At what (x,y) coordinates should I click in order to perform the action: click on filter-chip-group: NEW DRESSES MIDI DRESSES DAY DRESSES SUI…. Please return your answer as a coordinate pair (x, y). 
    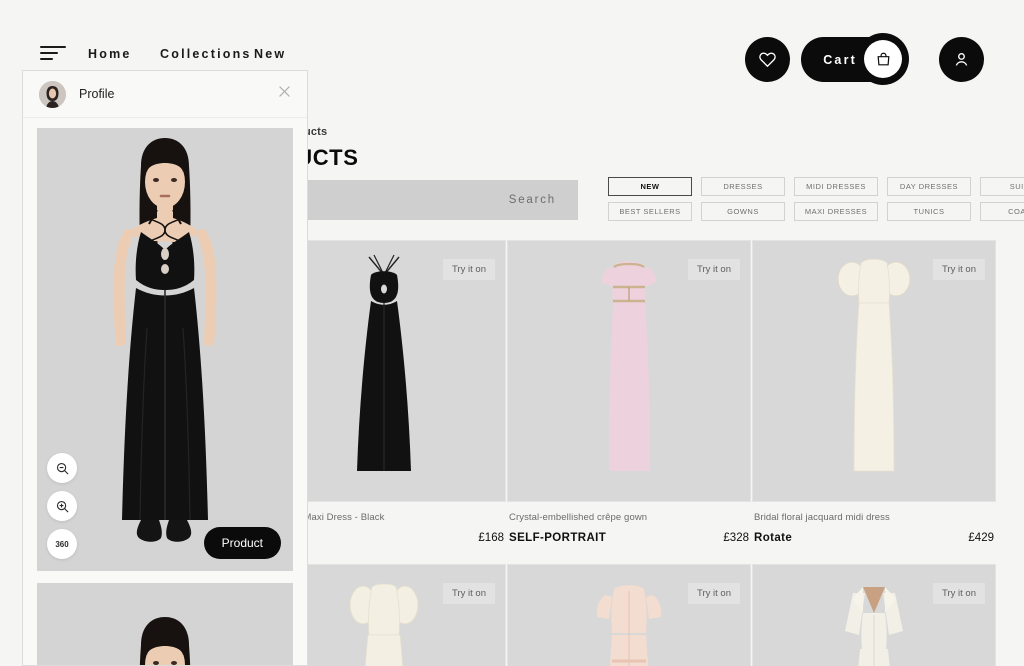
    Looking at the image, I should click on (816, 199).